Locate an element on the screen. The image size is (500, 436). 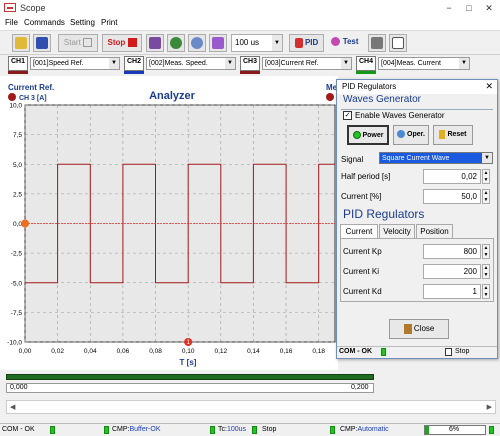
y-tick-label: -5,0 is located at coordinates (17, 283).